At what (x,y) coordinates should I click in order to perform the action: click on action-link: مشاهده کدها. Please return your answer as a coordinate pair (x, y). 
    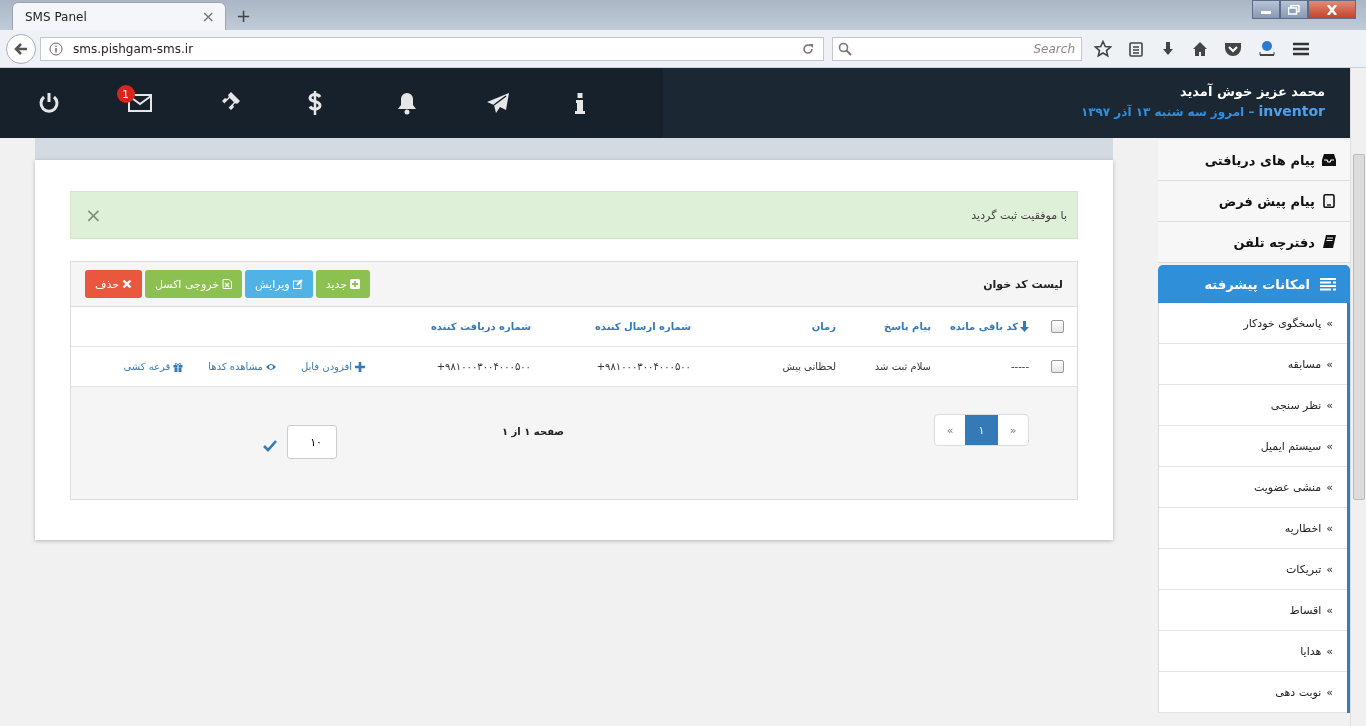
    Looking at the image, I should click on (242, 366).